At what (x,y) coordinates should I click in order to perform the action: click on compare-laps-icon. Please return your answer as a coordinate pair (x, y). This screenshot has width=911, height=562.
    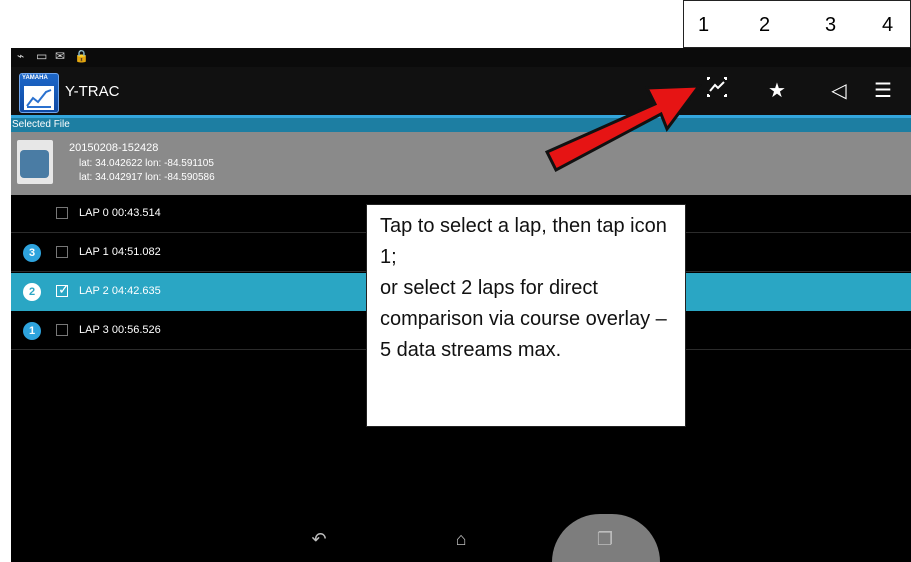
    Looking at the image, I should click on (717, 90).